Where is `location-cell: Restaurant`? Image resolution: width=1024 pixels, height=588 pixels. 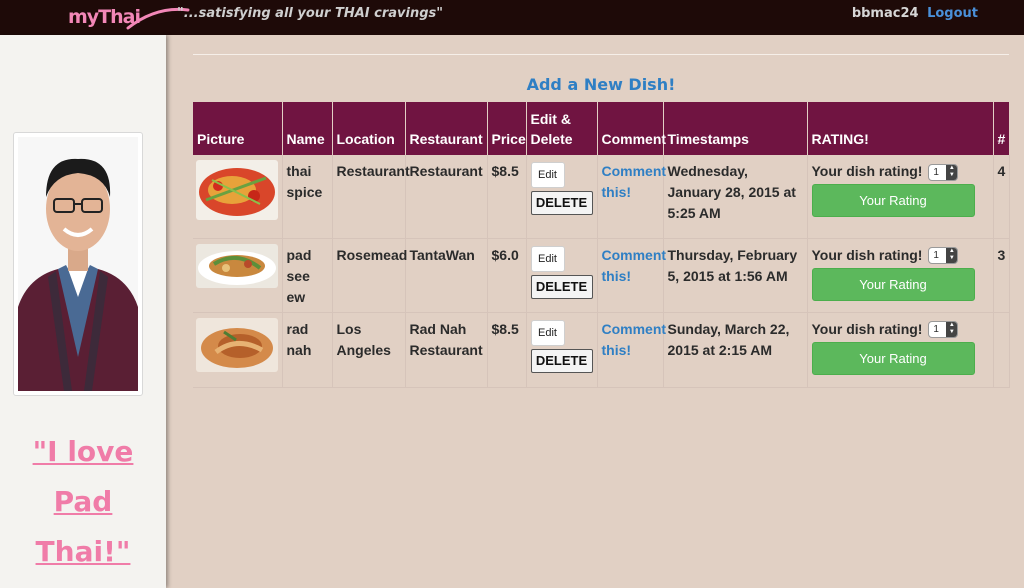
location-cell: Restaurant is located at coordinates (371, 197).